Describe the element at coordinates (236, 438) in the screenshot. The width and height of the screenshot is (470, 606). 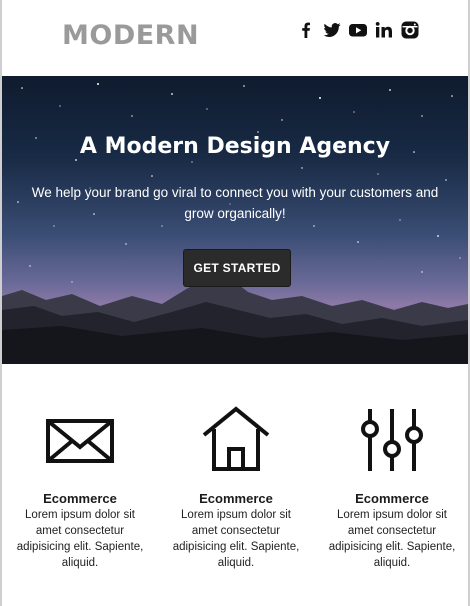
I see `house-icon` at that location.